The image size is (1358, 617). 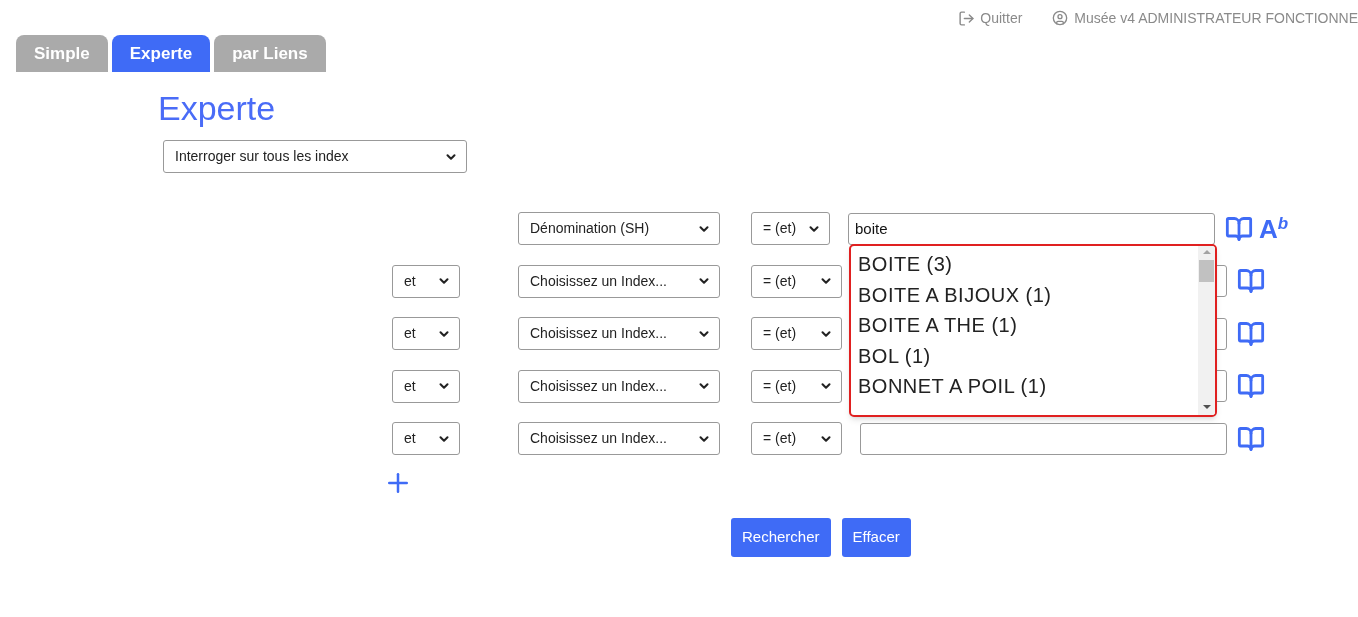 What do you see at coordinates (967, 18) in the screenshot?
I see `logout-icon` at bounding box center [967, 18].